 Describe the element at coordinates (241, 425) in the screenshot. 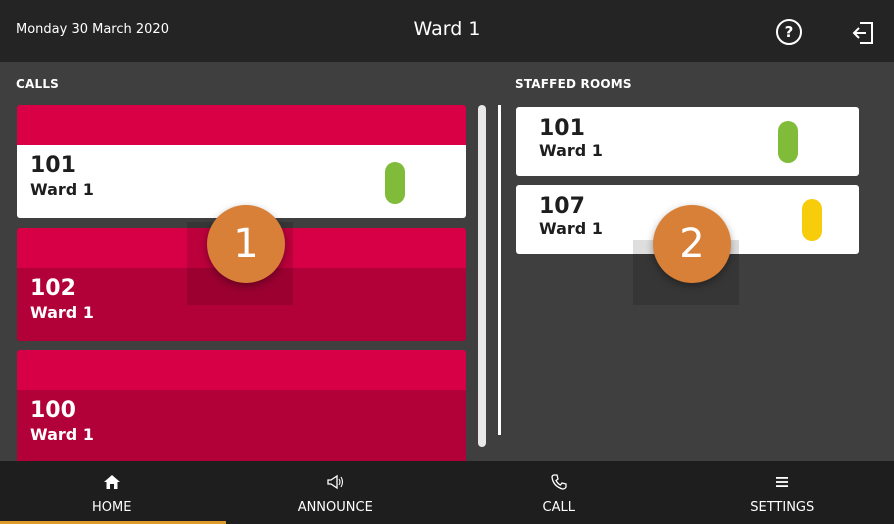

I see `call-card-body: 100 Ward 1` at that location.